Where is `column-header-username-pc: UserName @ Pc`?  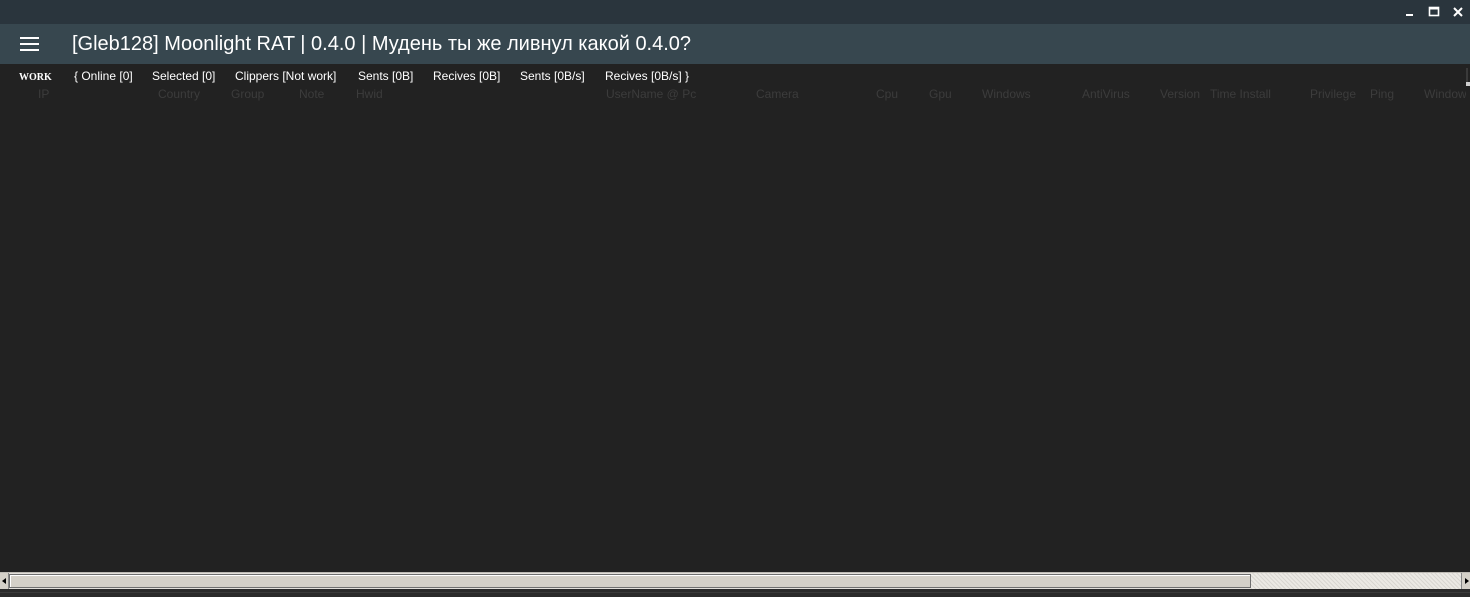
column-header-username-pc: UserName @ Pc is located at coordinates (651, 94).